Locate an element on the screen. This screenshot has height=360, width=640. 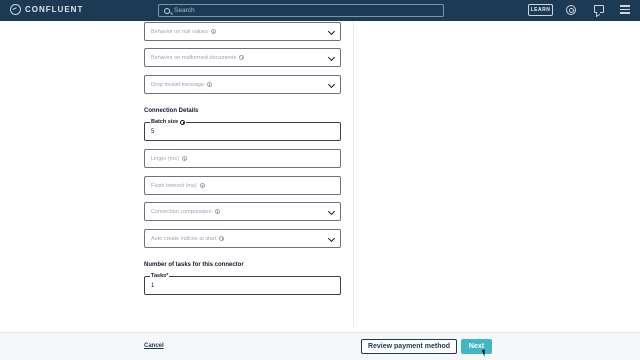
batch-size-value: 5 is located at coordinates (153, 132).